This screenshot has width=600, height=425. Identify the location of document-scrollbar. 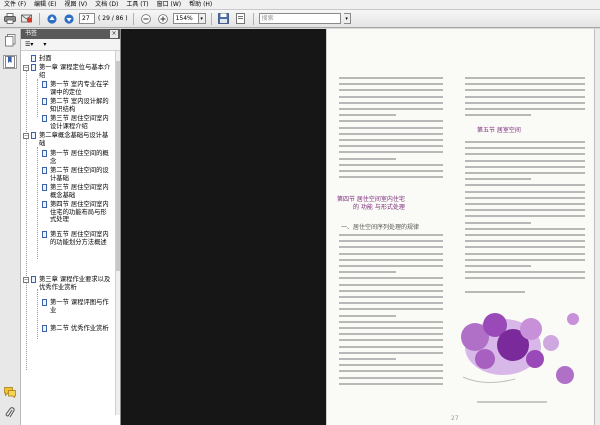
(597, 227).